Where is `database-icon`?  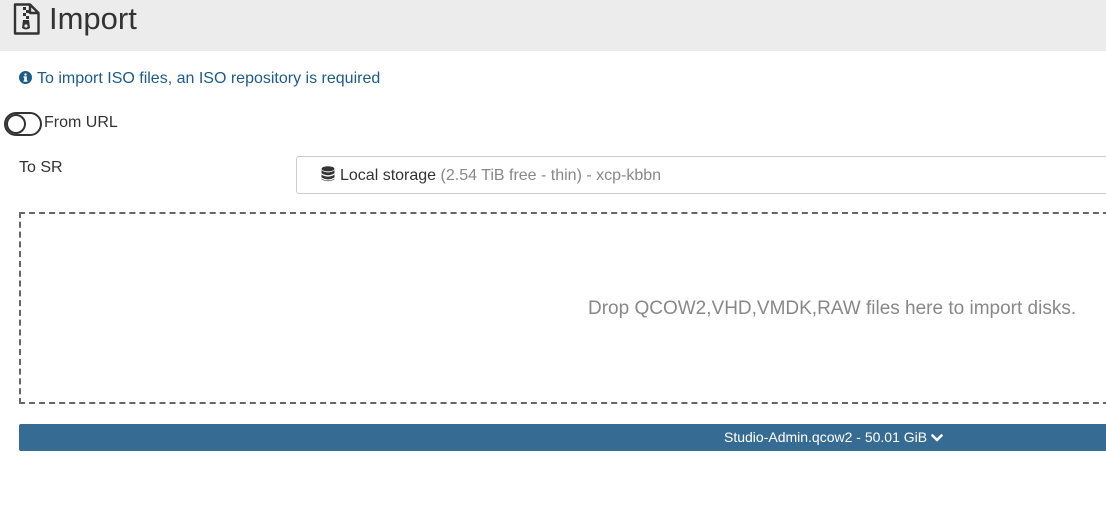
database-icon is located at coordinates (328, 174).